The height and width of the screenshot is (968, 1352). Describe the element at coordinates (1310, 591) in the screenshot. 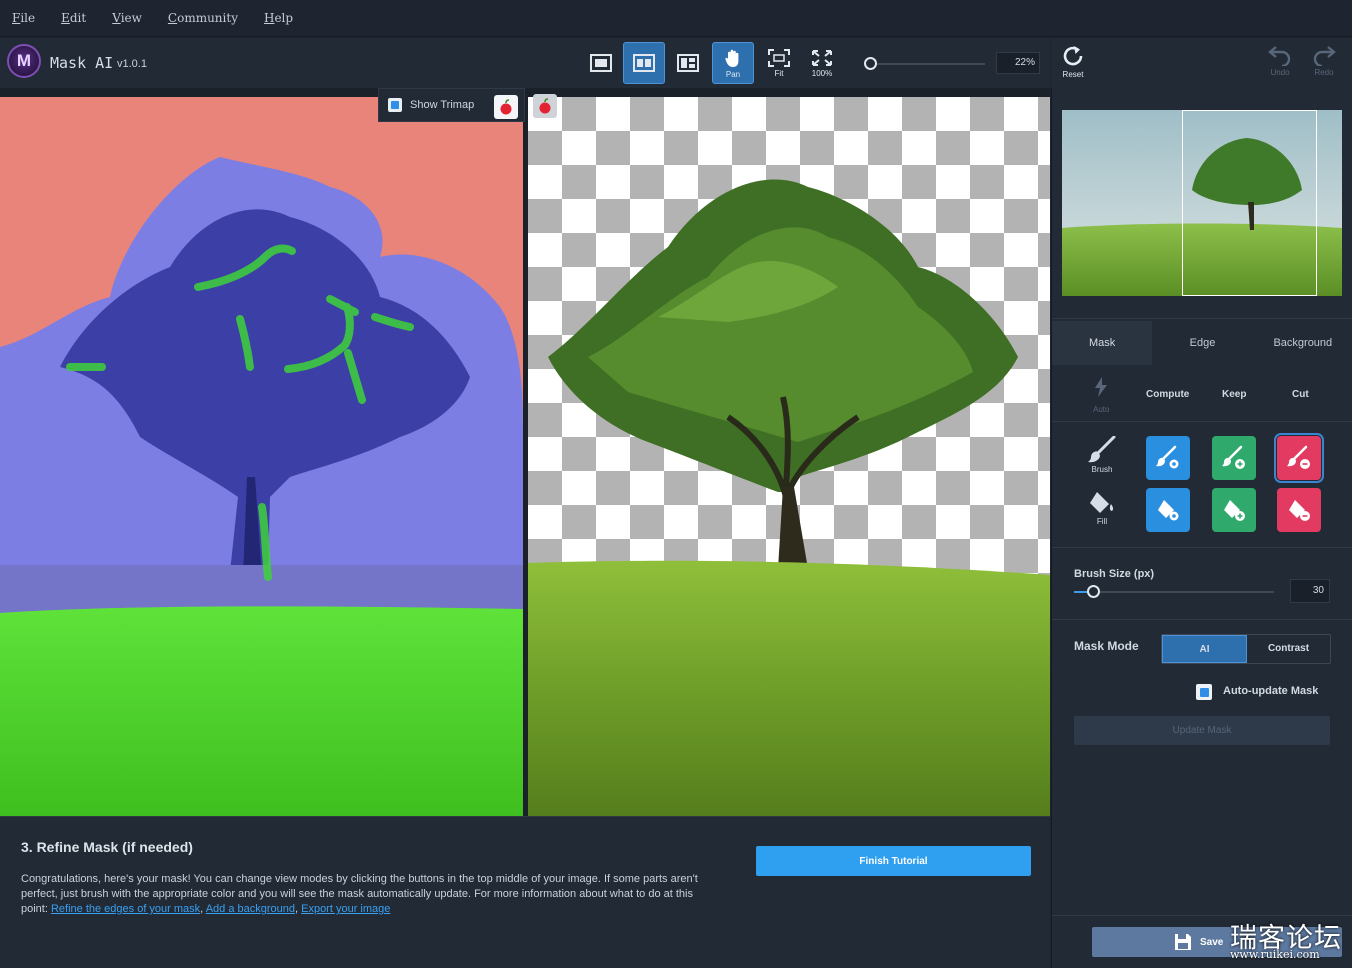

I see `brush-size-field: 30` at that location.